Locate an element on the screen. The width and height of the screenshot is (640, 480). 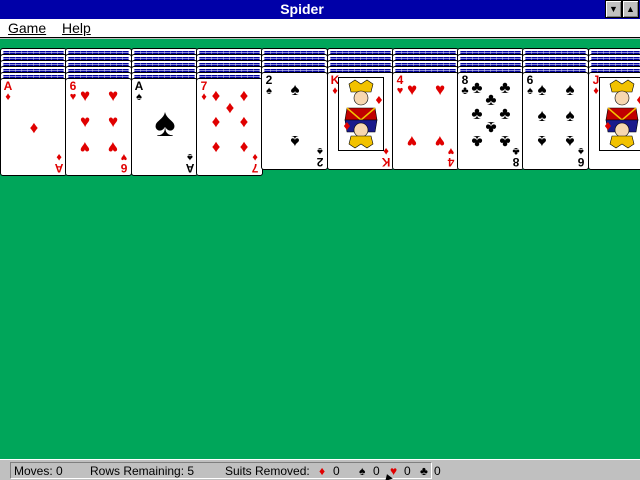
face-up-card: A ♦ A ♦ ♦ is located at coordinates (33, 127).